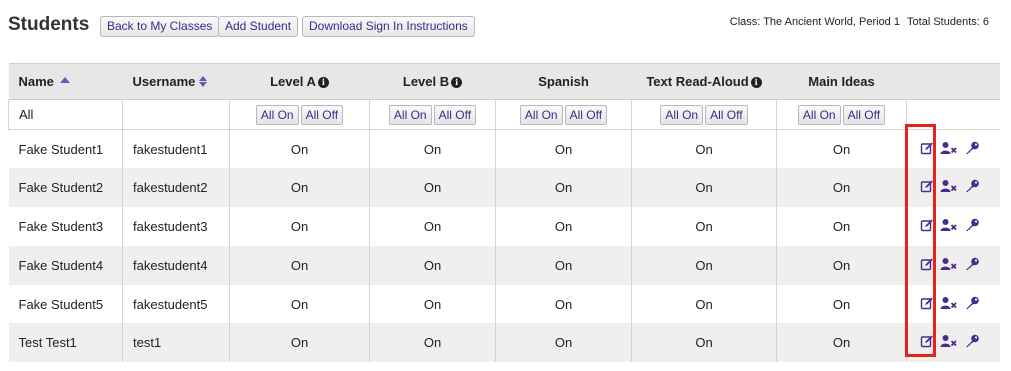 The height and width of the screenshot is (371, 1011). Describe the element at coordinates (277, 114) in the screenshot. I see `level-a-all-on-button: All On` at that location.